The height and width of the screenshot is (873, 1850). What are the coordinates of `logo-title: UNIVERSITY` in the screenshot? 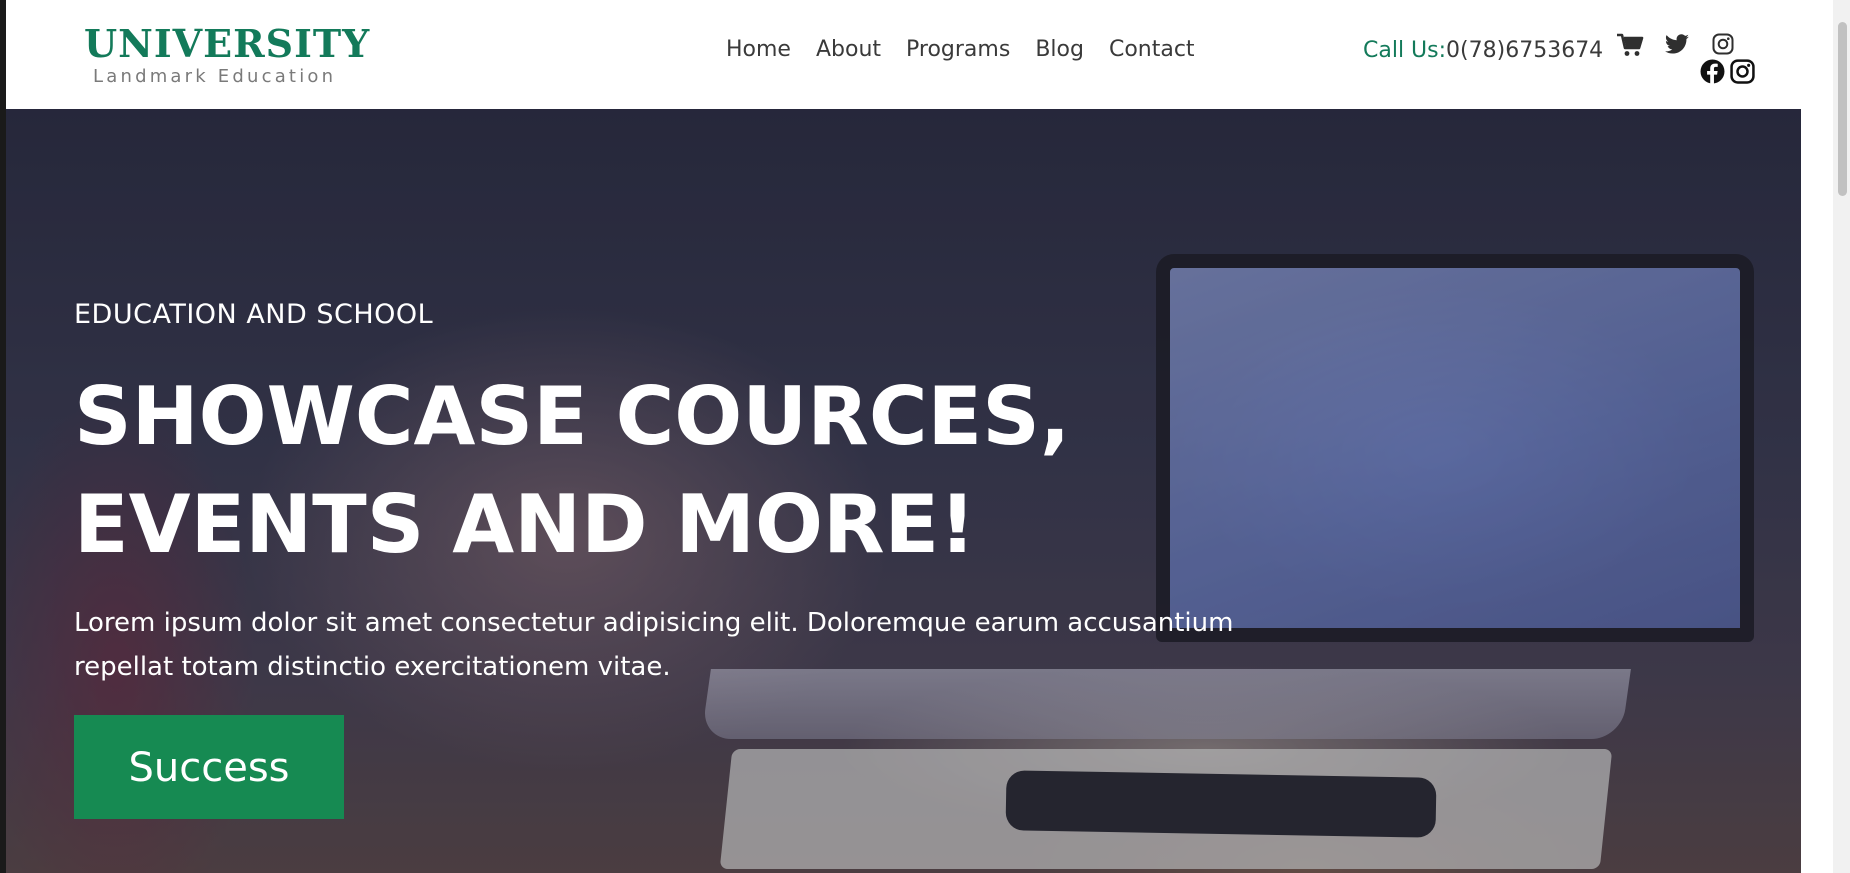 It's located at (227, 43).